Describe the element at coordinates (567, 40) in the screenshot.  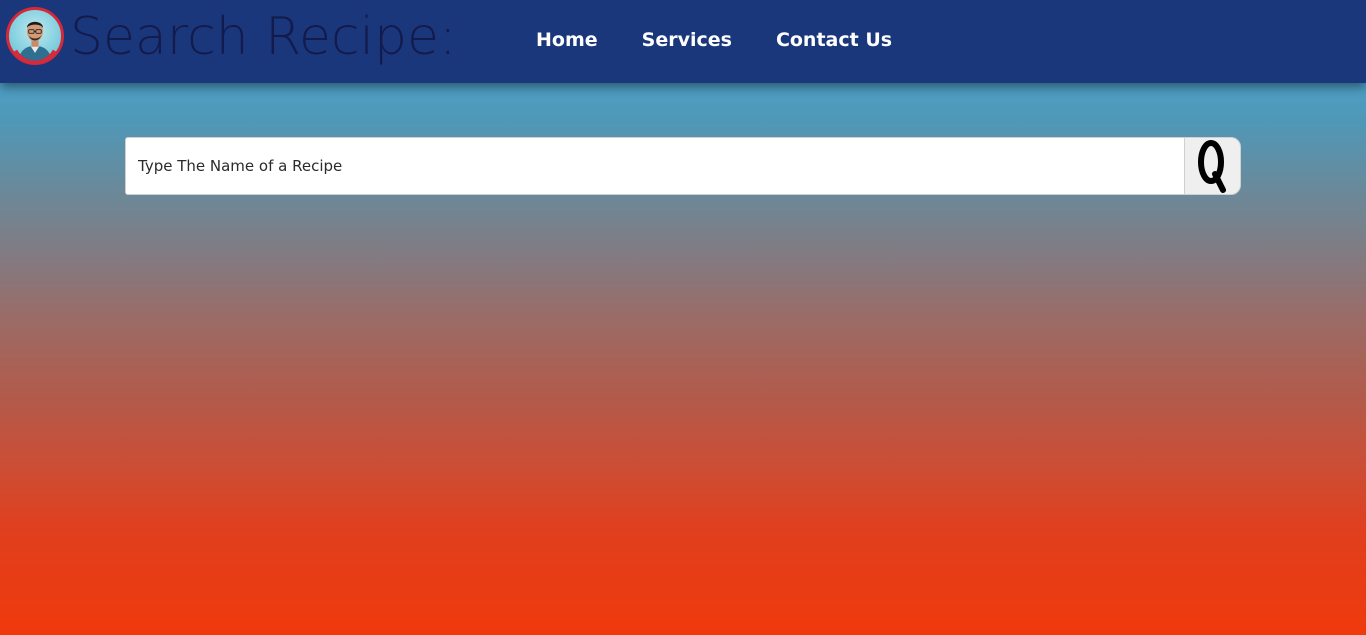
I see `nav-home-link: Home` at that location.